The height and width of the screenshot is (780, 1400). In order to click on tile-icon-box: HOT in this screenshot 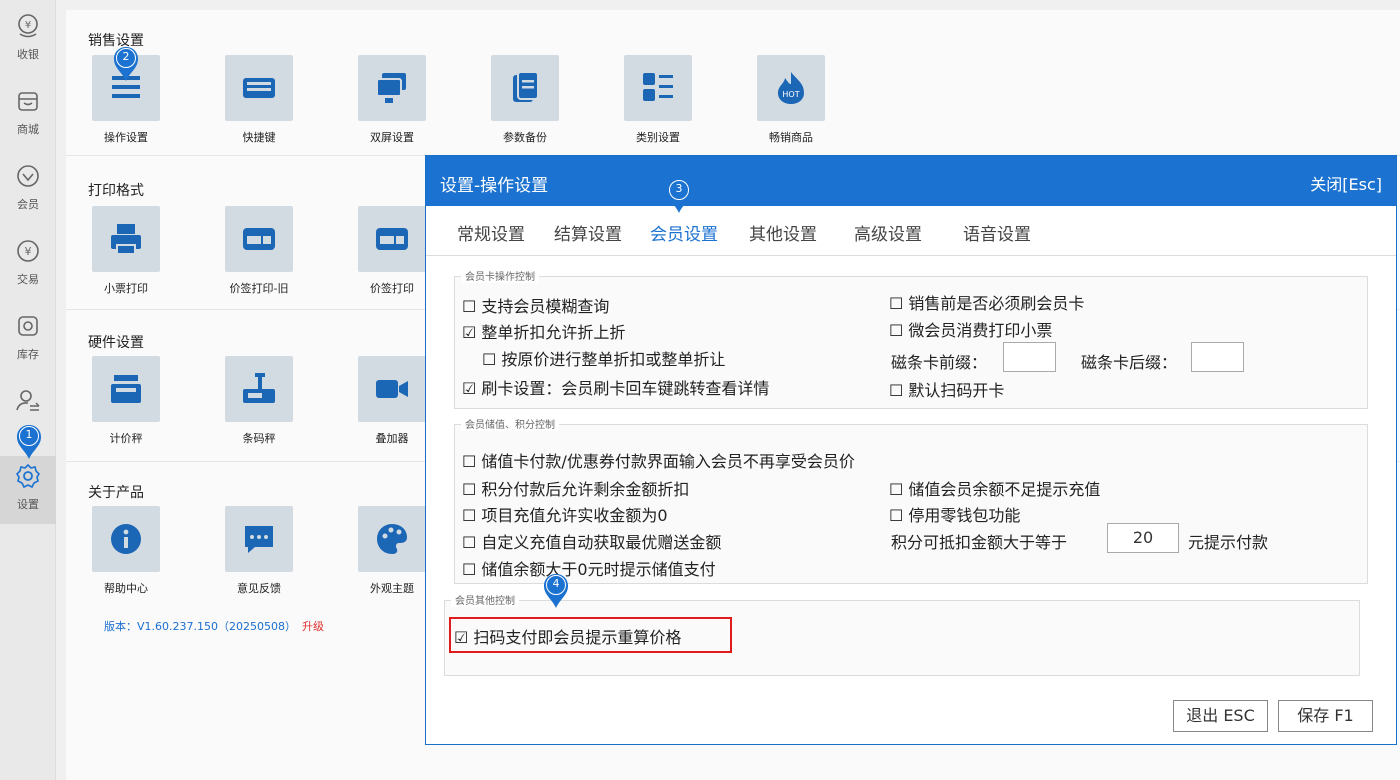, I will do `click(791, 88)`.